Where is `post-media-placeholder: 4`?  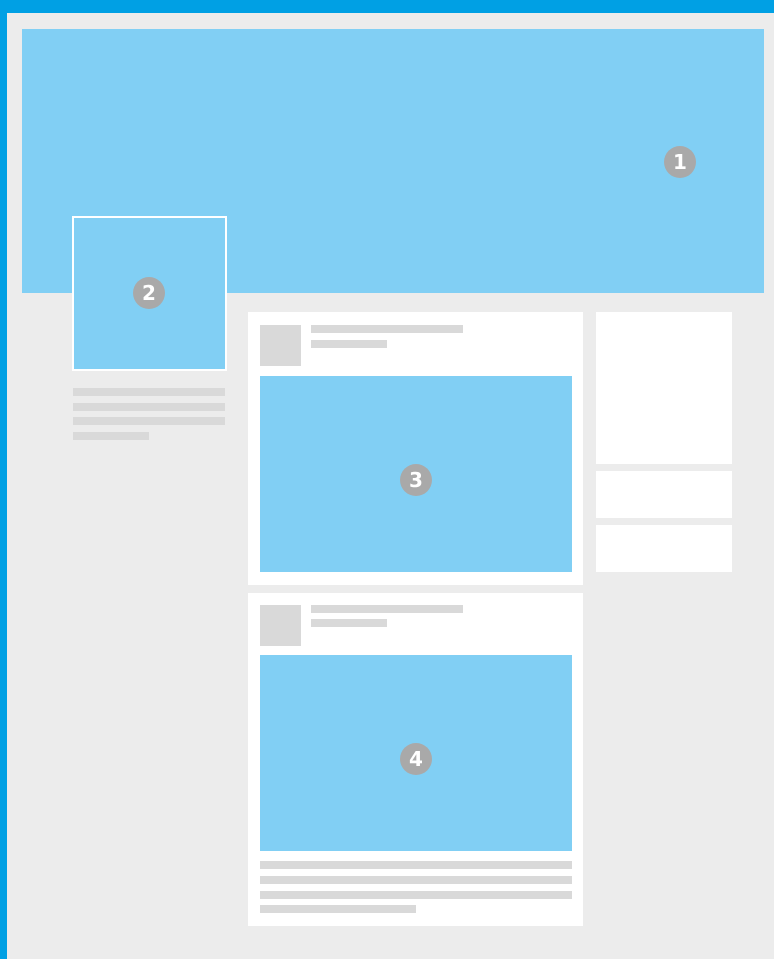
post-media-placeholder: 4 is located at coordinates (416, 753).